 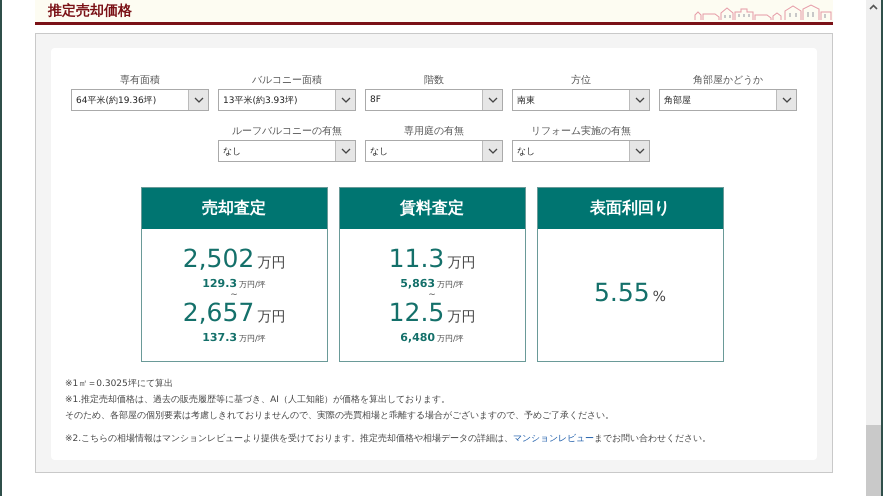 I want to click on scroll-up-icon, so click(x=873, y=7).